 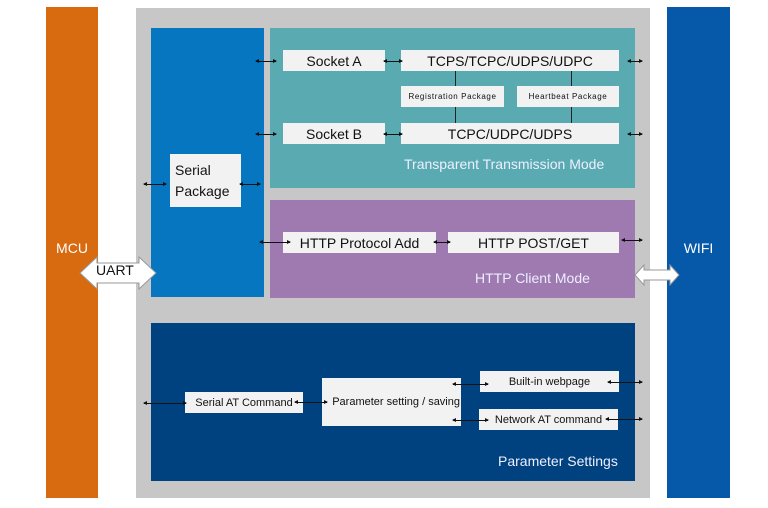 What do you see at coordinates (455, 78) in the screenshot?
I see `connector-registration-up` at bounding box center [455, 78].